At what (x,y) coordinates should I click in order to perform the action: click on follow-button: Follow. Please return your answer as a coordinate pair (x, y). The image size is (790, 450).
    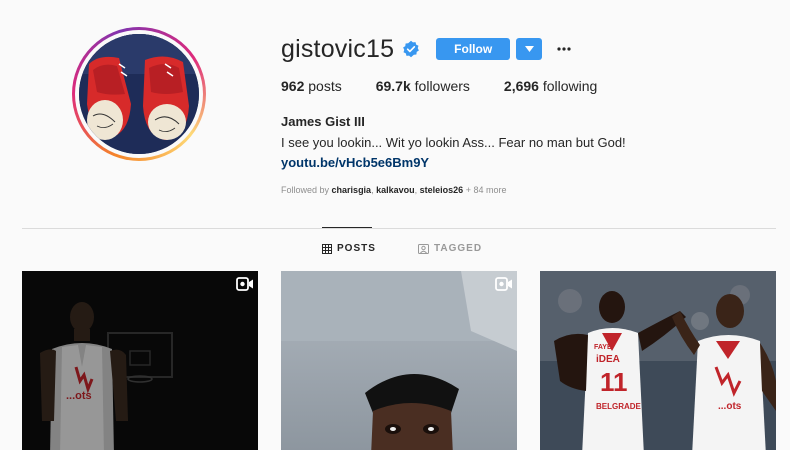
    Looking at the image, I should click on (473, 49).